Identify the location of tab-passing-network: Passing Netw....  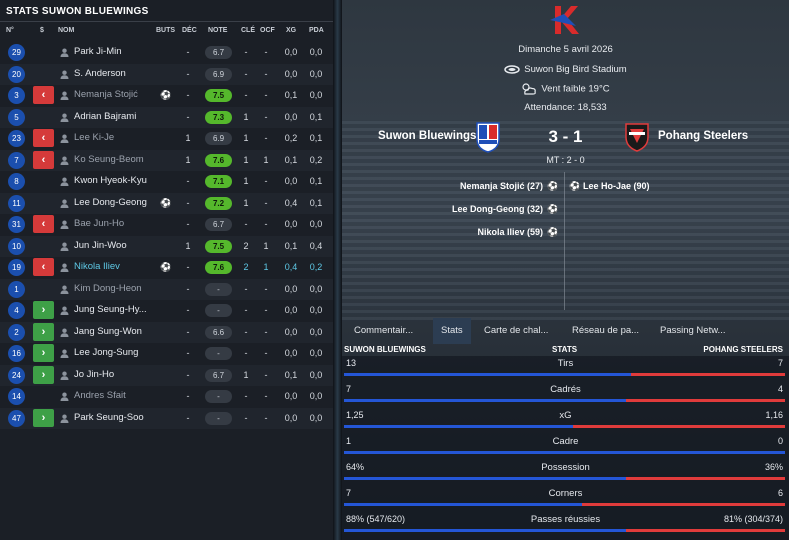
(692, 331).